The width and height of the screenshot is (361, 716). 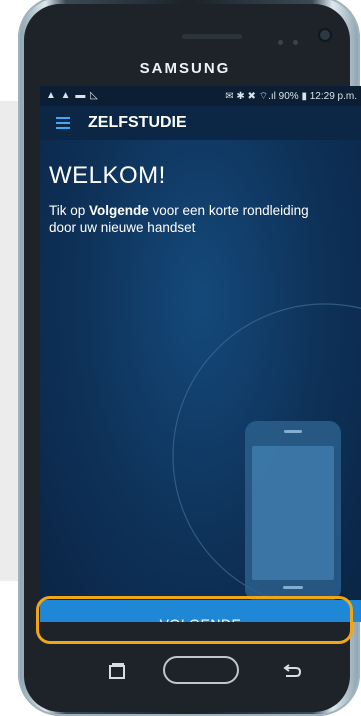 I want to click on front-camera, so click(x=325, y=35).